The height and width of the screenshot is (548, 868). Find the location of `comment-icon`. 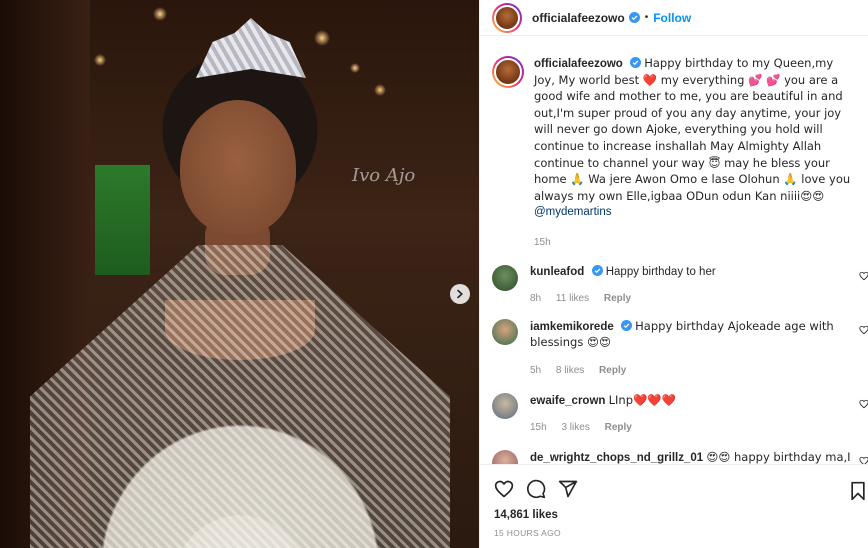

comment-icon is located at coordinates (536, 489).